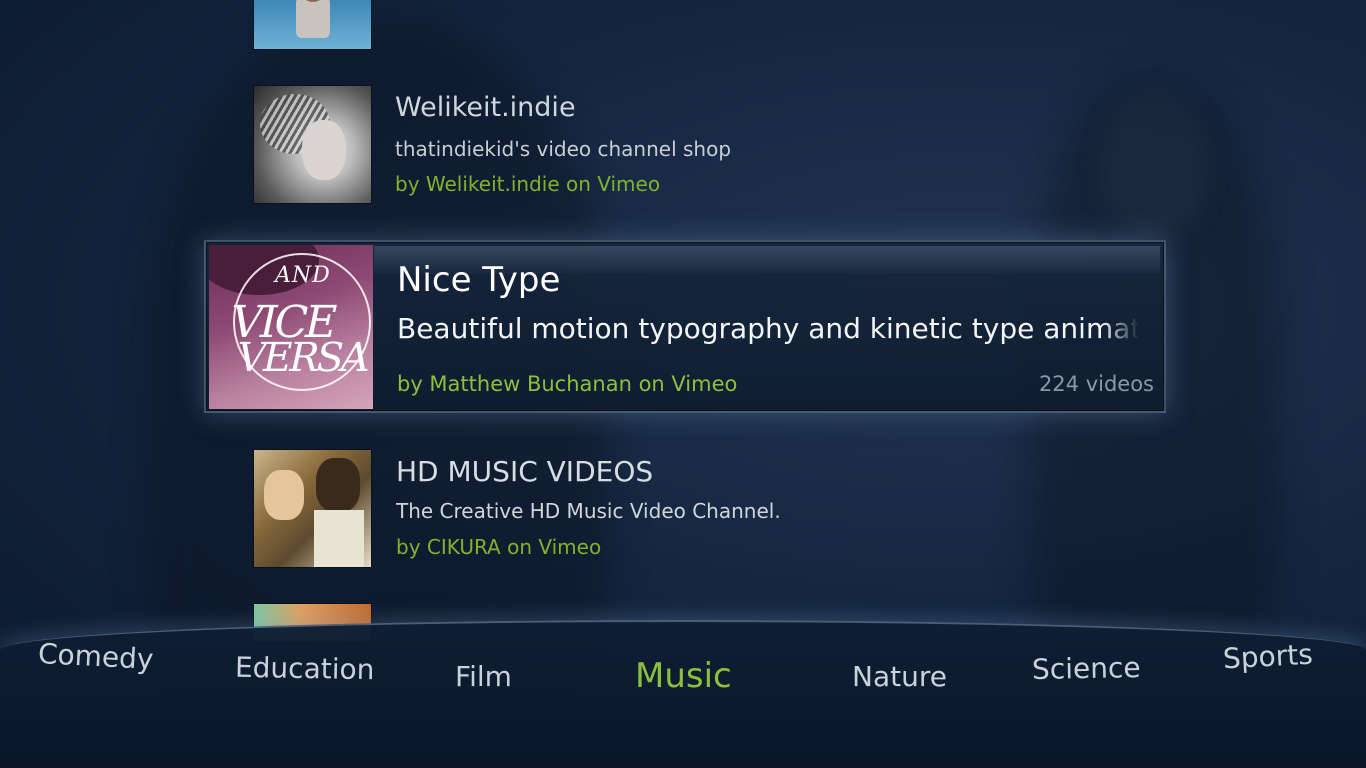 The width and height of the screenshot is (1366, 768). What do you see at coordinates (1096, 384) in the screenshot?
I see `video-count: 224 videos` at bounding box center [1096, 384].